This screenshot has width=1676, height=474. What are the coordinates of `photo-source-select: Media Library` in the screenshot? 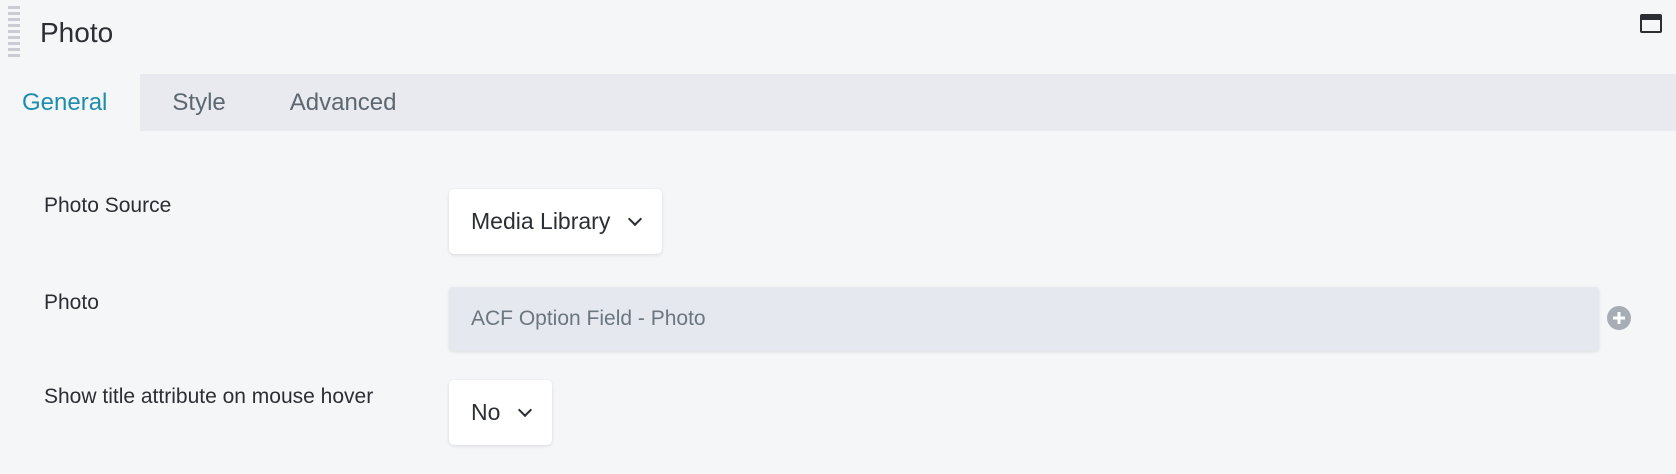 It's located at (556, 221).